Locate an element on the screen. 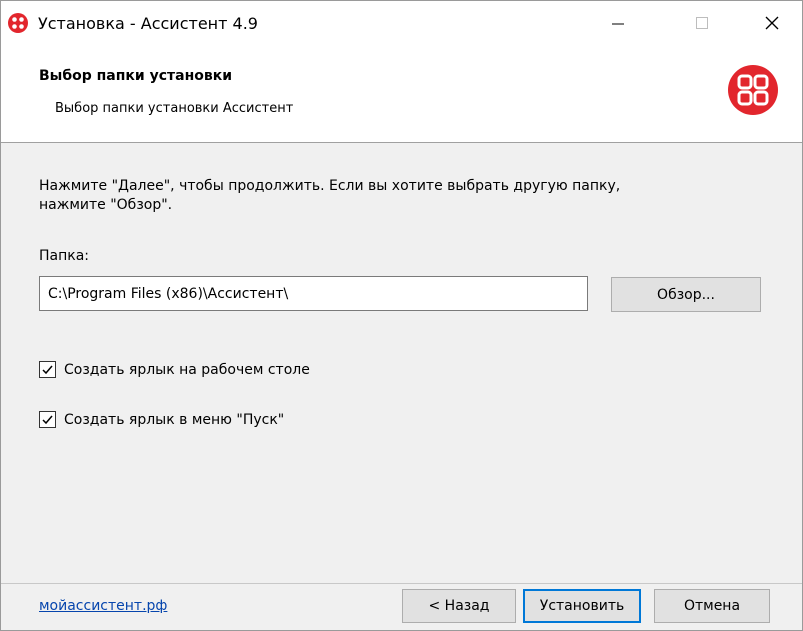 The height and width of the screenshot is (631, 803). close-button is located at coordinates (772, 23).